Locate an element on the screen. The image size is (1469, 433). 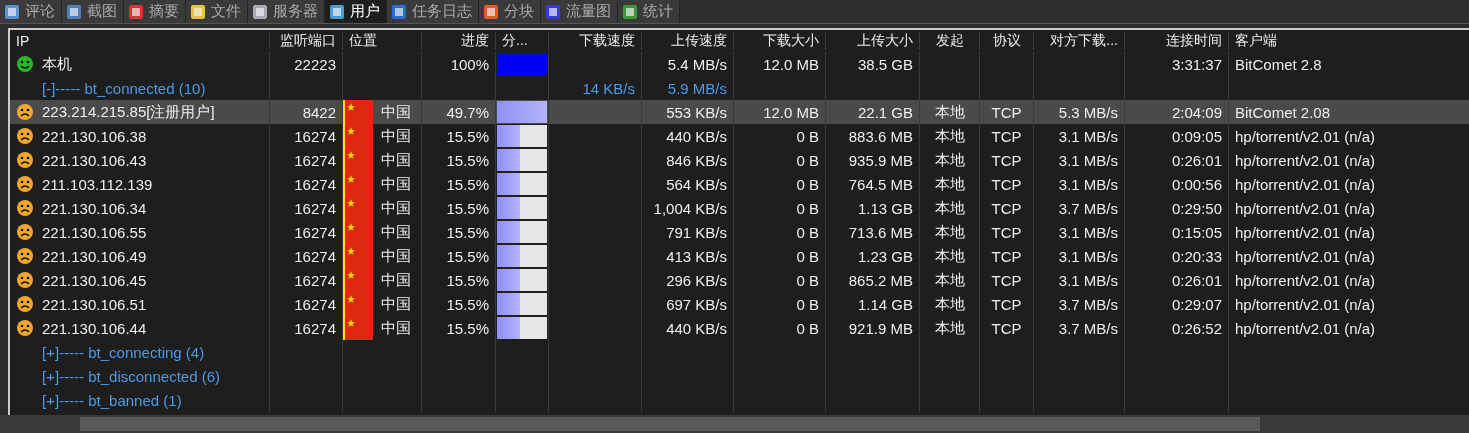
group-toggle: [+]----- bt_connecting (4) is located at coordinates (123, 352).